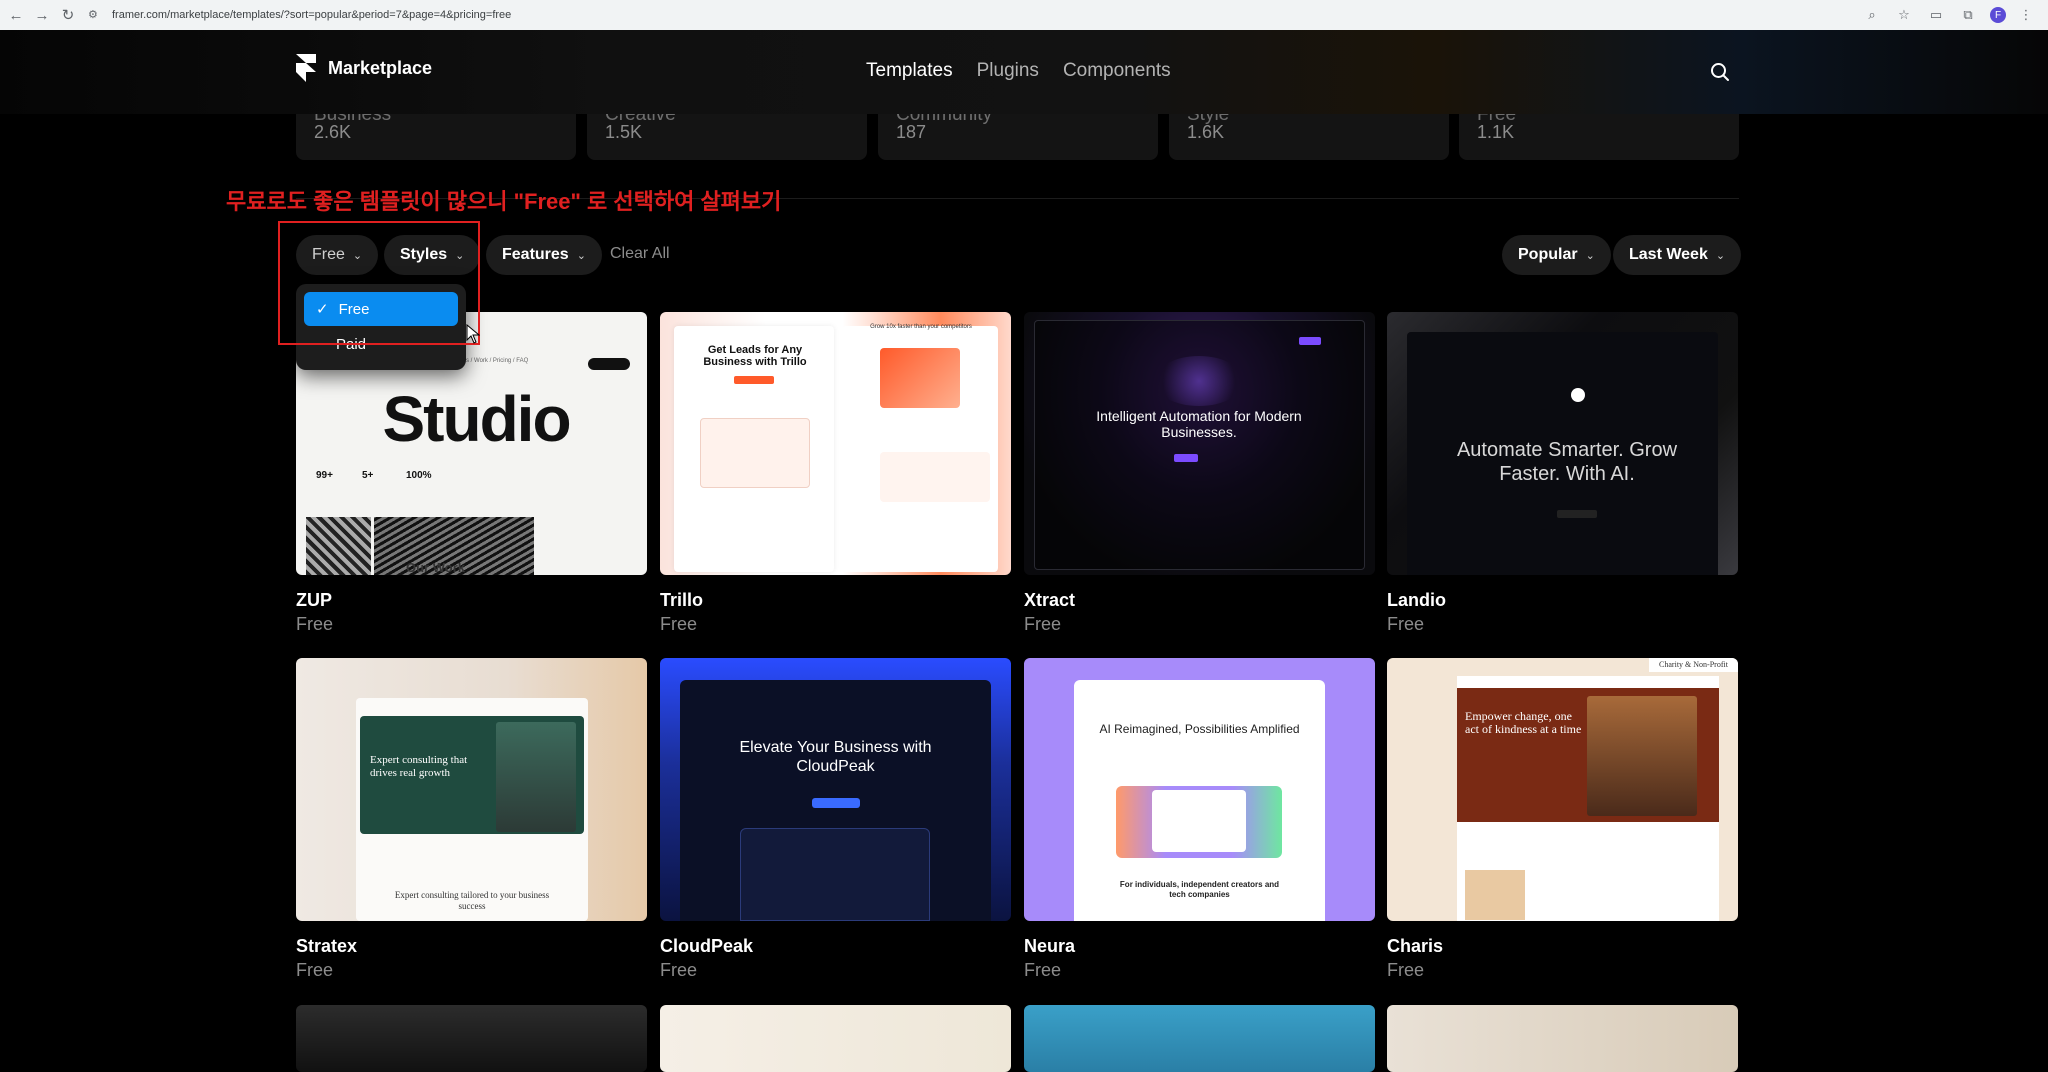  What do you see at coordinates (16, 15) in the screenshot?
I see `back-icon: ←` at bounding box center [16, 15].